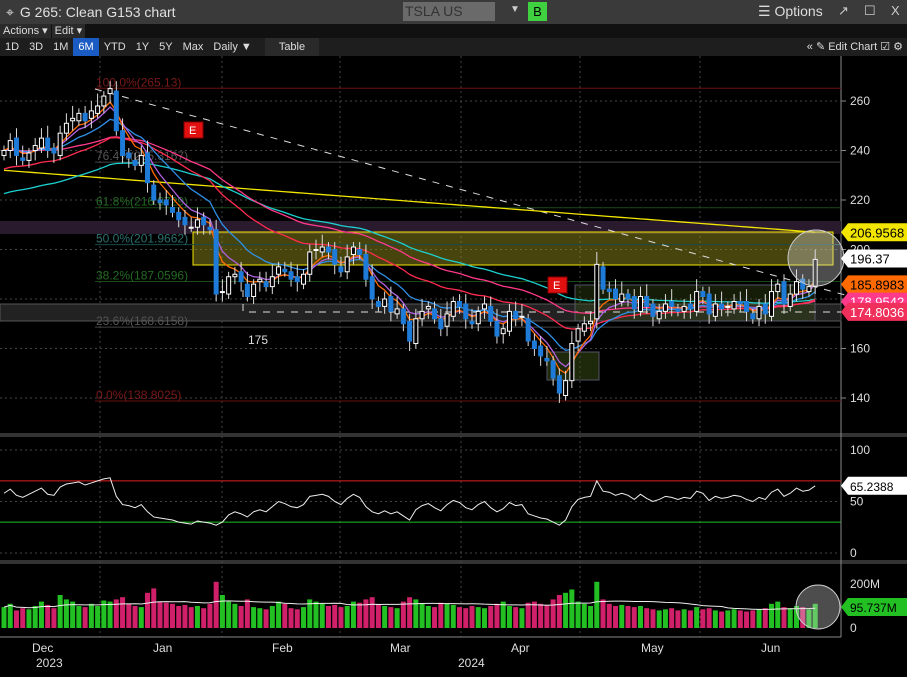 The height and width of the screenshot is (677, 907). I want to click on vol-tick-label: 0, so click(853, 628).